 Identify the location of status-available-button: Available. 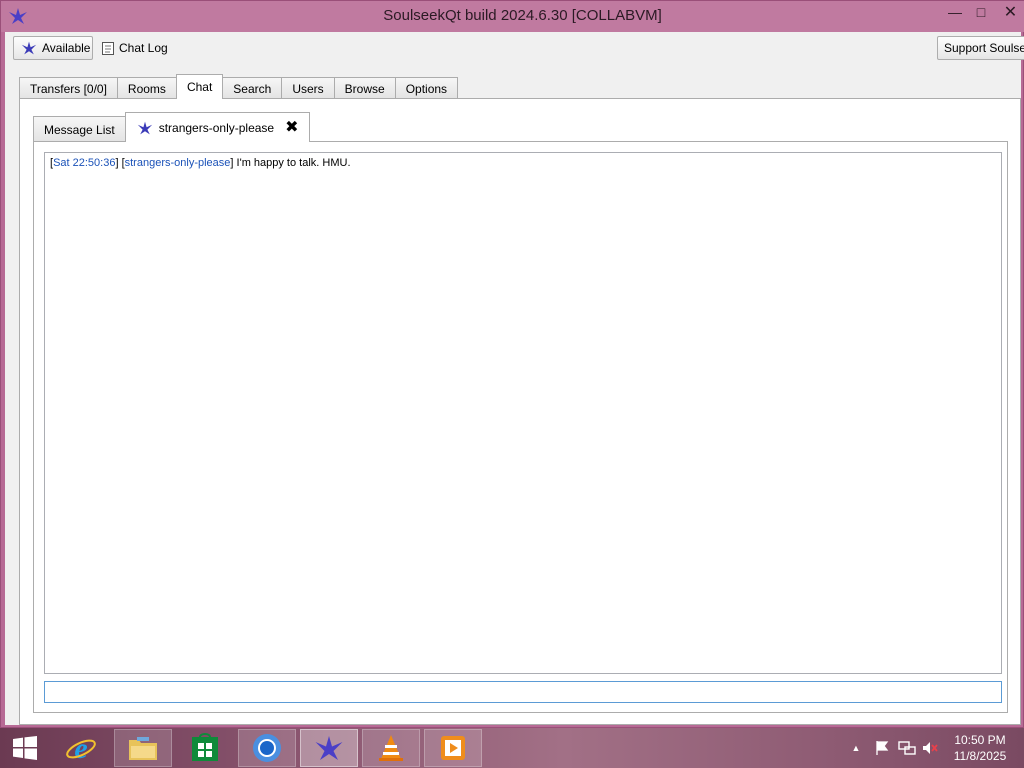
(53, 48).